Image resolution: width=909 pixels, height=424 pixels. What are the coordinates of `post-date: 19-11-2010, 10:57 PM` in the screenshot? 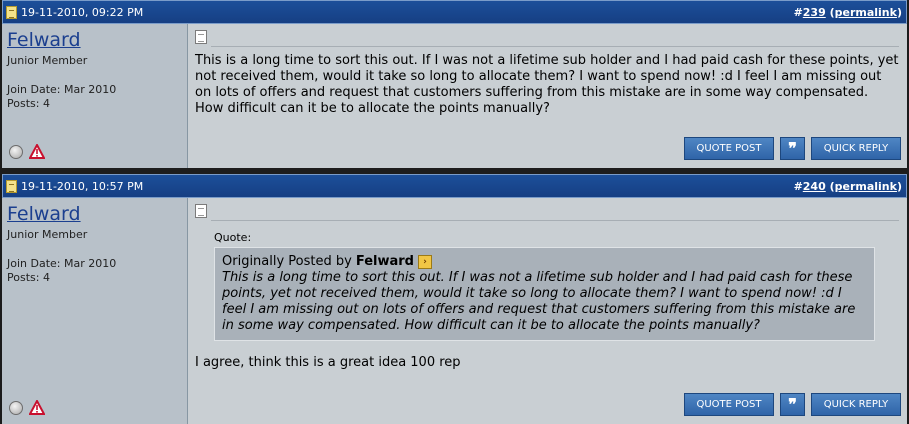 It's located at (82, 186).